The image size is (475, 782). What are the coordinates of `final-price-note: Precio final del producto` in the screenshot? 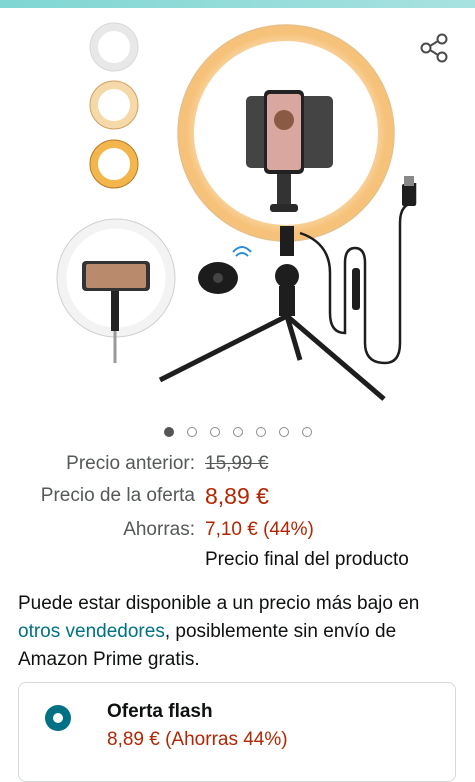 It's located at (307, 559).